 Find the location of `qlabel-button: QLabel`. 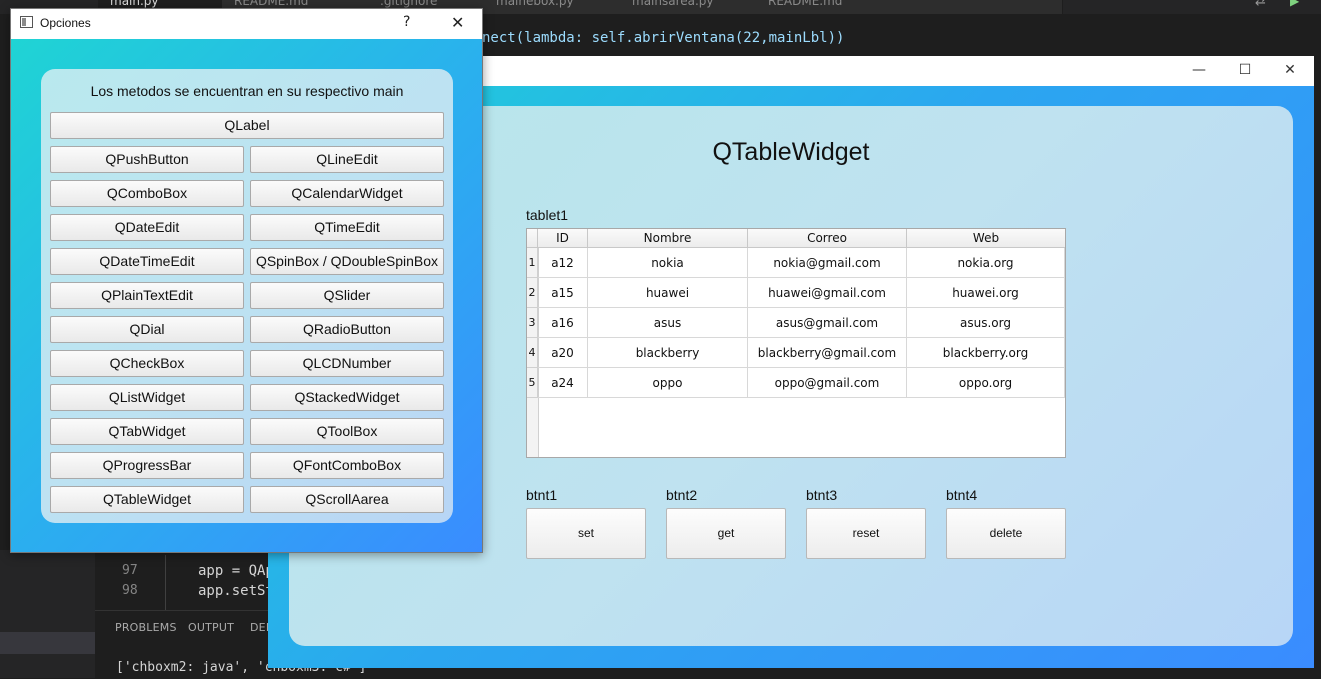

qlabel-button: QLabel is located at coordinates (247, 125).